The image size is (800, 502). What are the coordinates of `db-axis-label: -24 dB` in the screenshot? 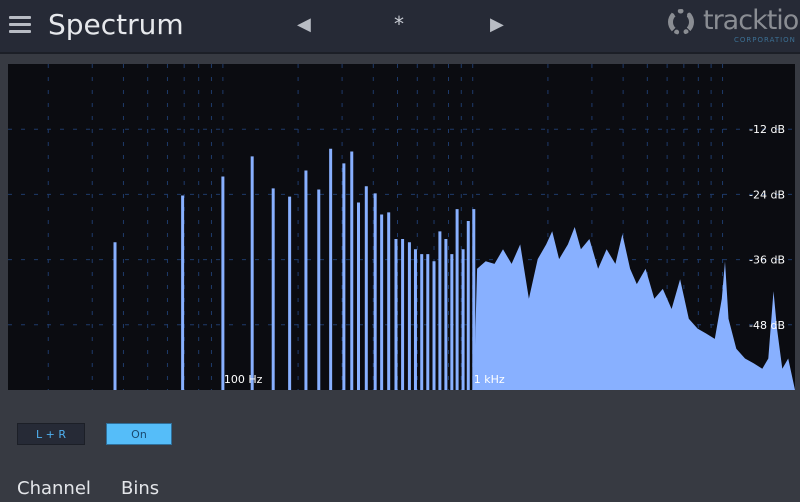 It's located at (767, 194).